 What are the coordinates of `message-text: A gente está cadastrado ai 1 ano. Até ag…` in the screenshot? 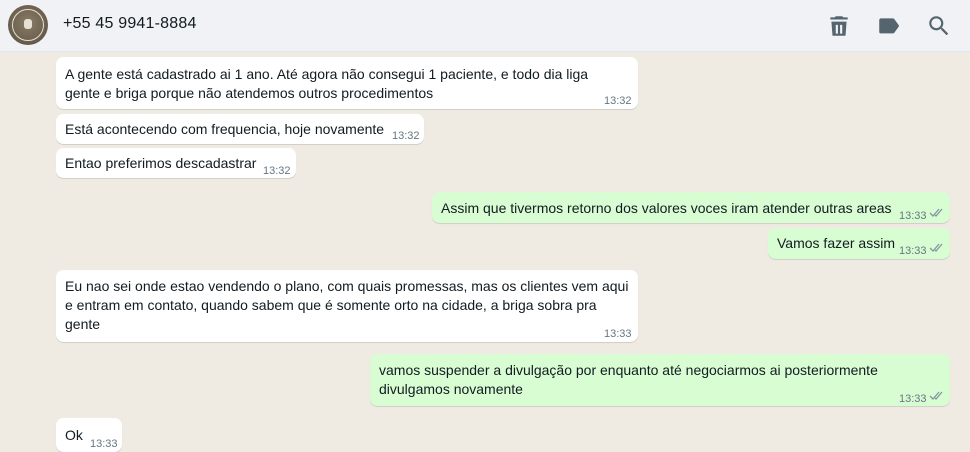 It's located at (326, 84).